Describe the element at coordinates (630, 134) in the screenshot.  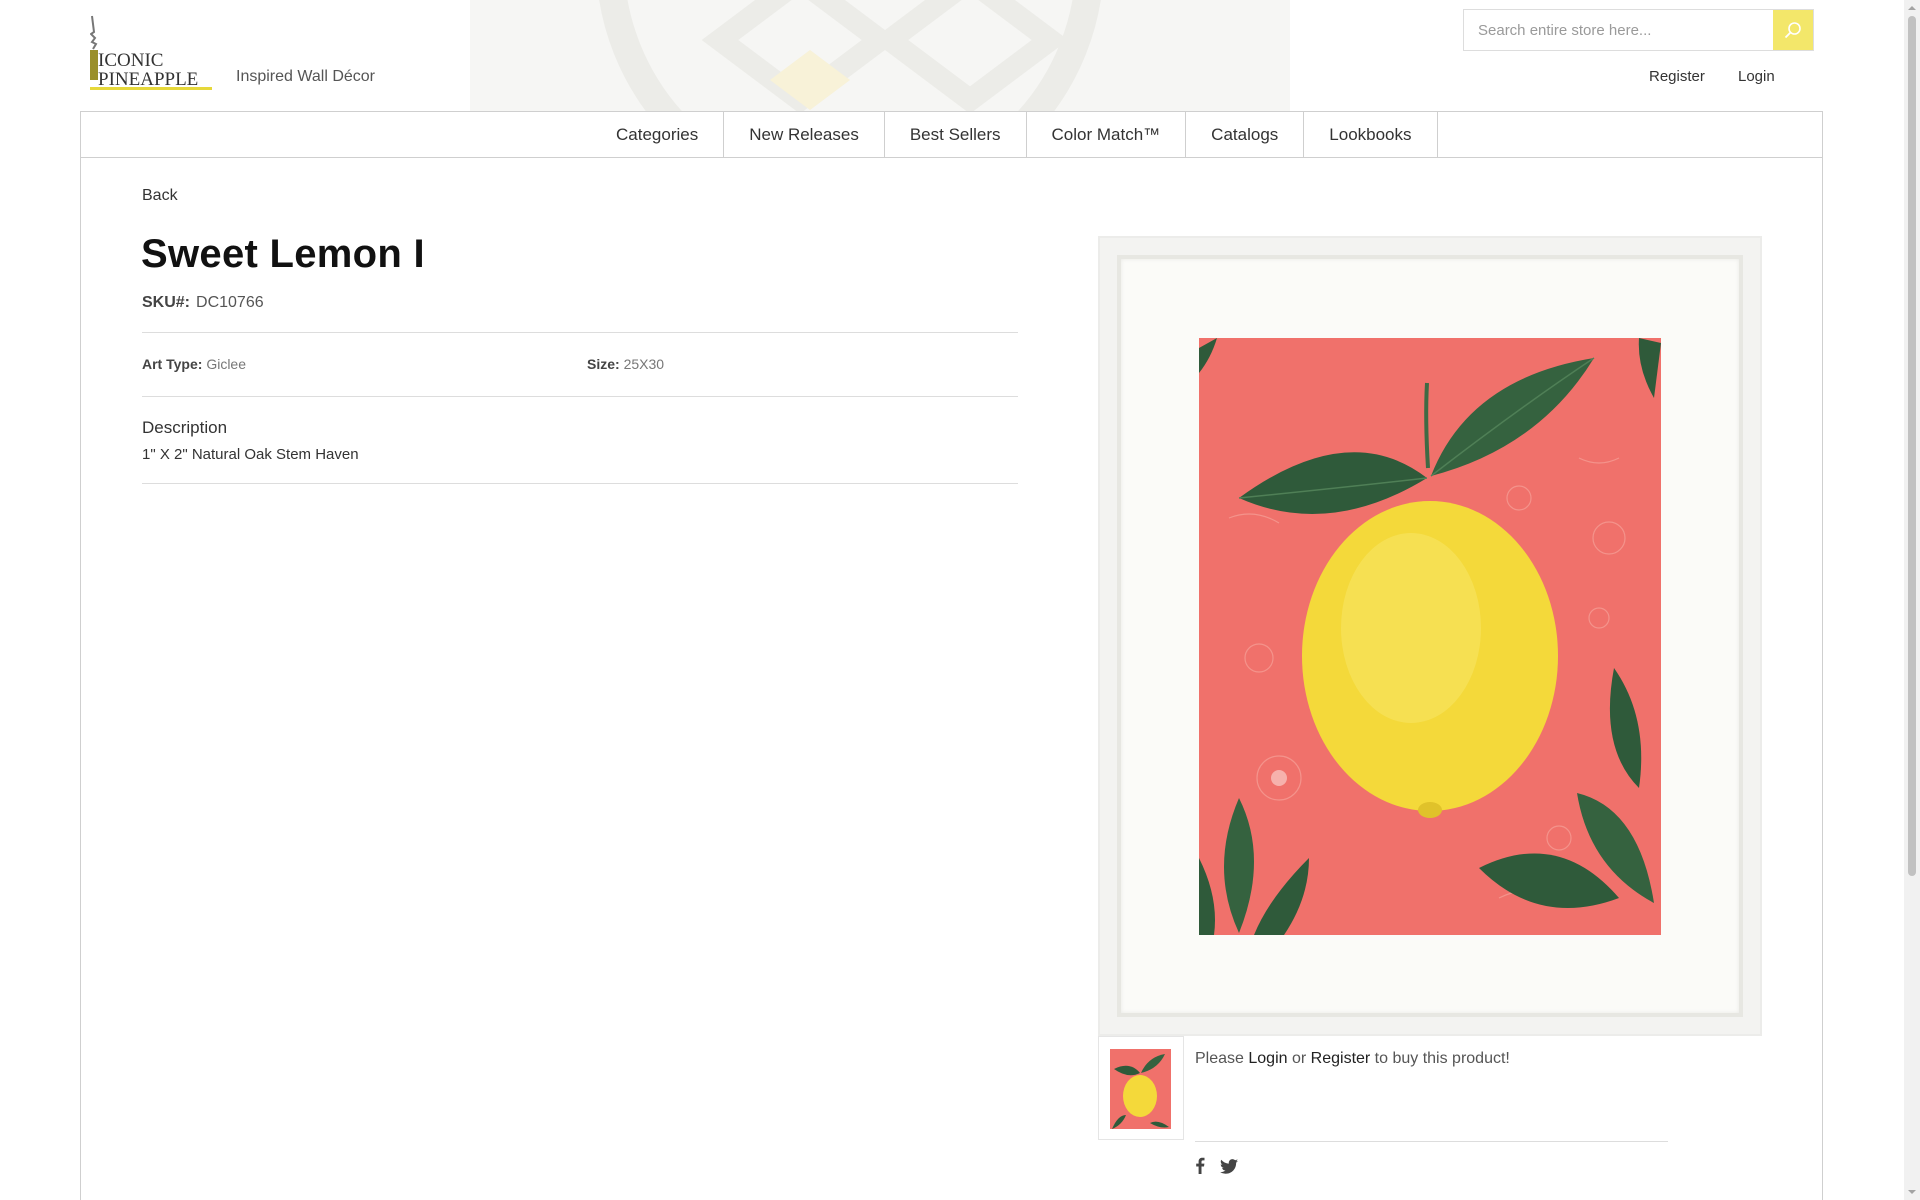
I see `nav-item-categories: Categories` at that location.